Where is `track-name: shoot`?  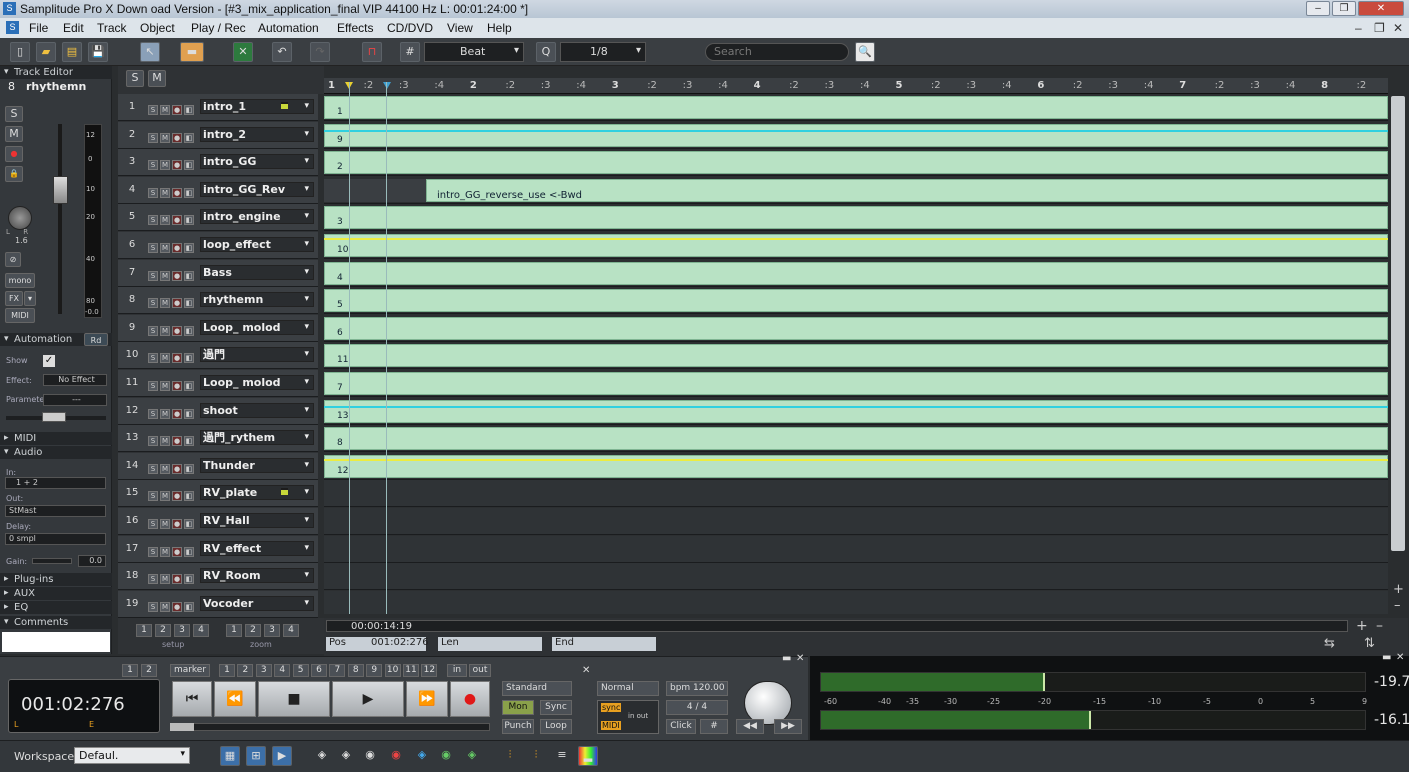
track-name: shoot is located at coordinates (257, 410).